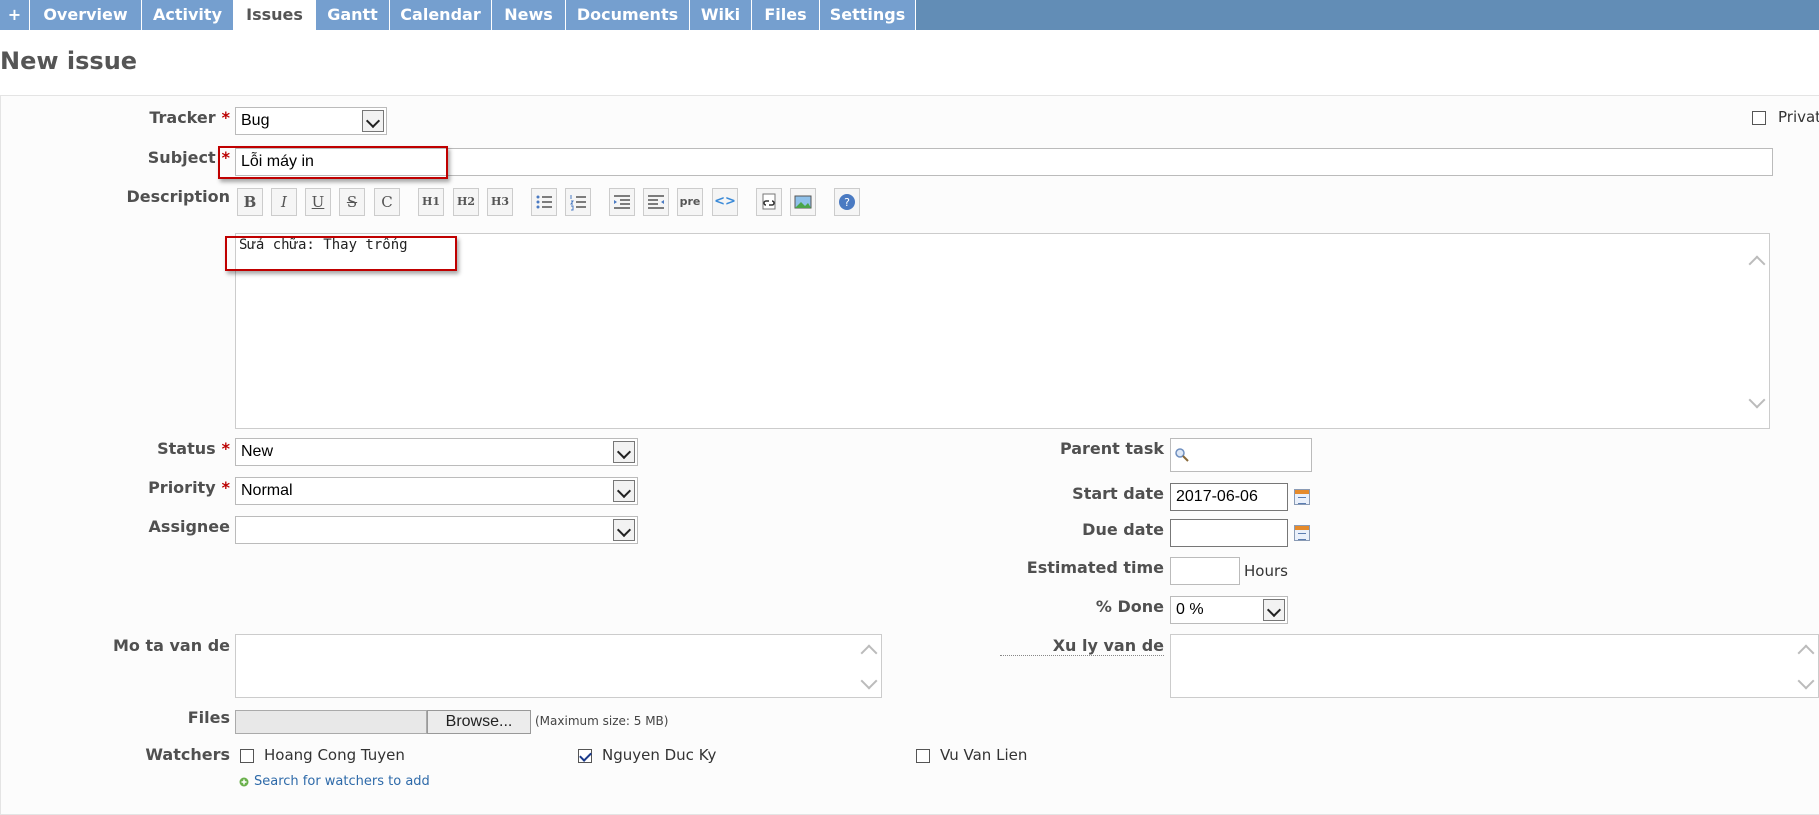 This screenshot has width=1819, height=815. I want to click on watcher-name: Vu Van Lien, so click(984, 755).